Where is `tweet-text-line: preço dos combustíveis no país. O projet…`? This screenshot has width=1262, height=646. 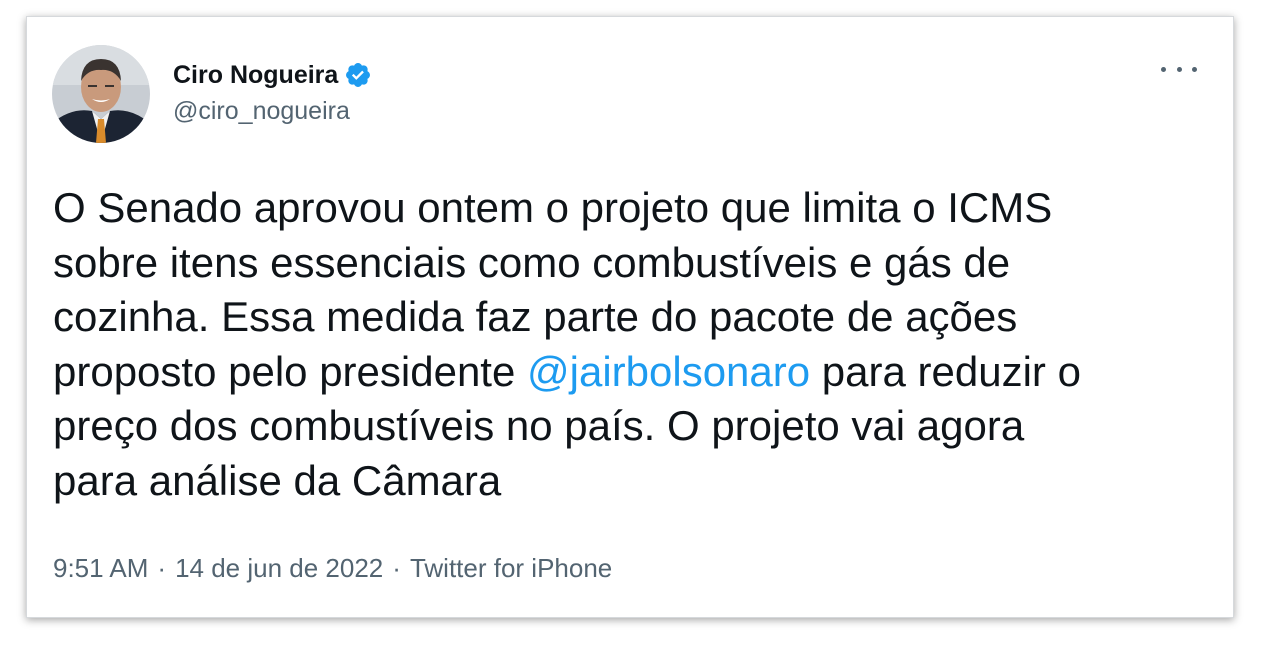 tweet-text-line: preço dos combustíveis no país. O projet… is located at coordinates (633, 426).